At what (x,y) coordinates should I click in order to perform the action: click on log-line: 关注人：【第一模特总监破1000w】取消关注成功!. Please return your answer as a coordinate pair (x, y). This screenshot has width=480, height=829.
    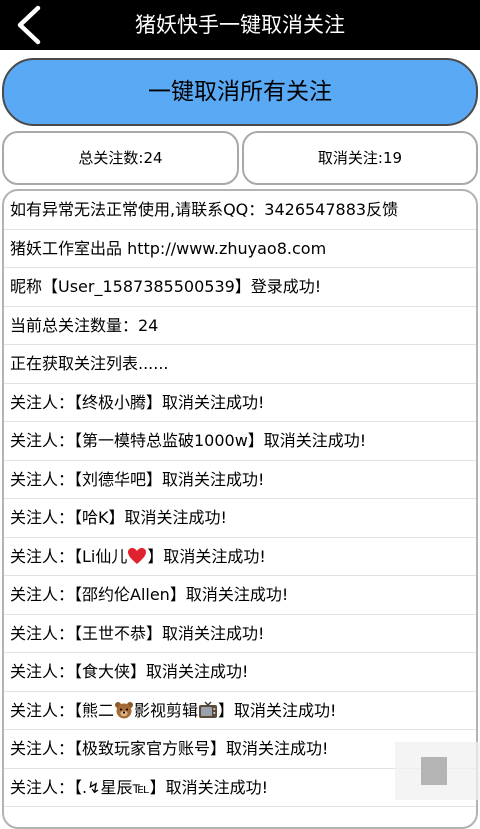
    Looking at the image, I should click on (240, 441).